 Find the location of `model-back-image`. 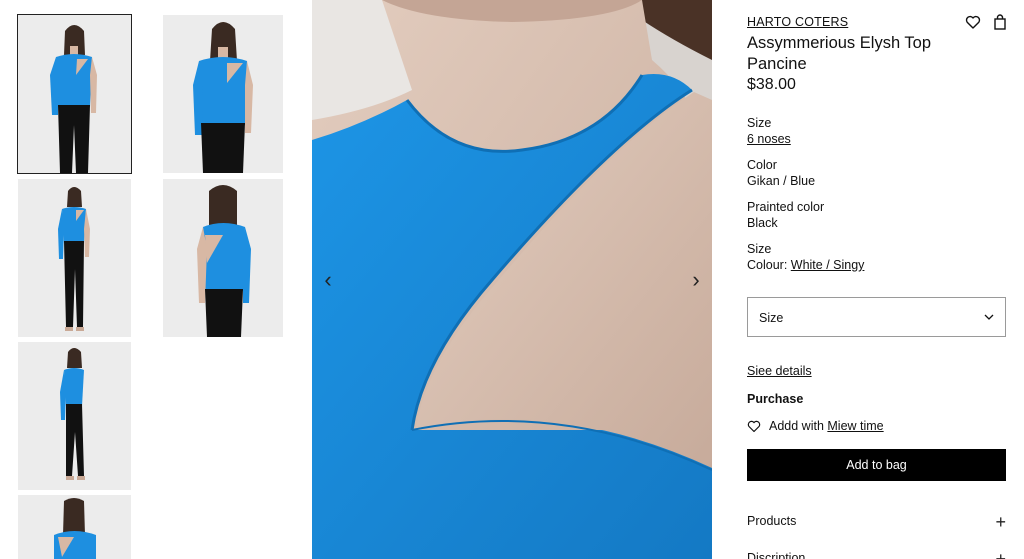

model-back-image is located at coordinates (223, 258).